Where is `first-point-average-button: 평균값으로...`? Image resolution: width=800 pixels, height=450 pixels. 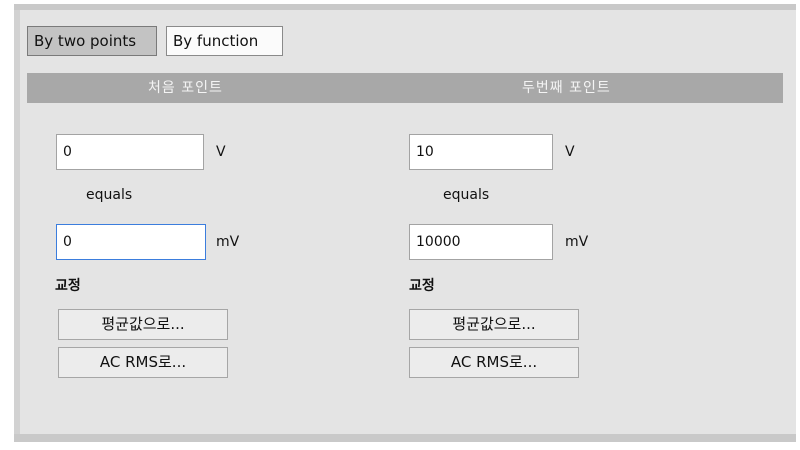 first-point-average-button: 평균값으로... is located at coordinates (143, 324).